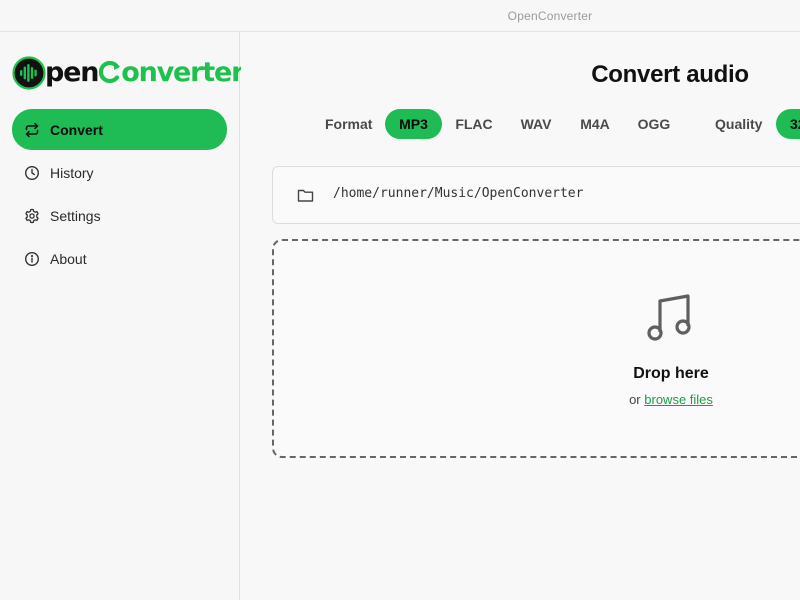  Describe the element at coordinates (76, 129) in the screenshot. I see `sidebar-item-label: Convert` at that location.